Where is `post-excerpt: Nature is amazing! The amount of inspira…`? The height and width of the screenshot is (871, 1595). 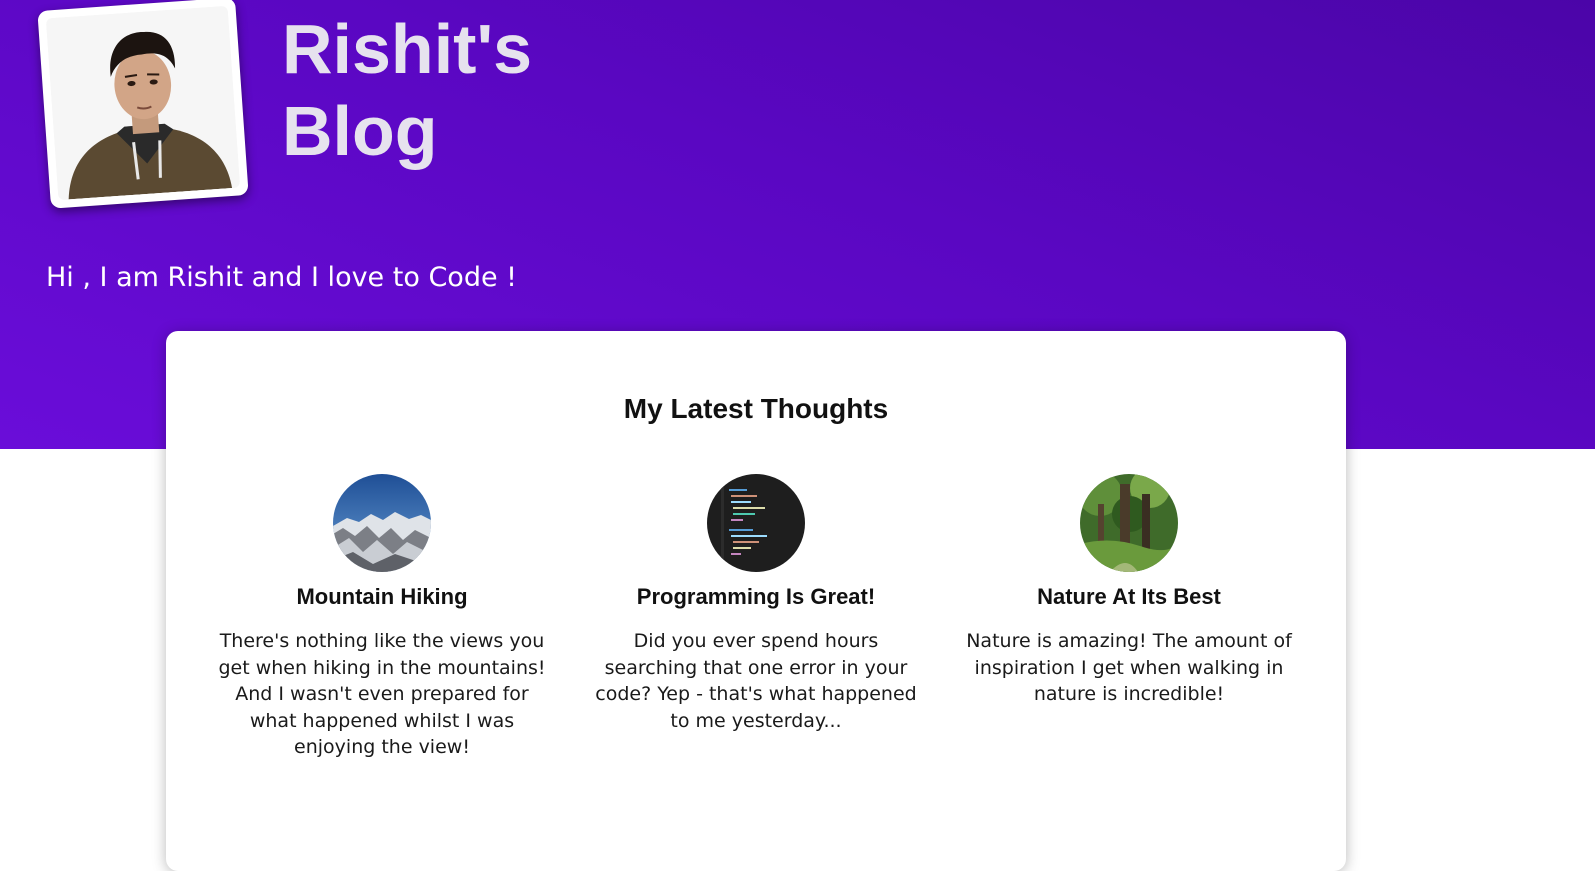
post-excerpt: Nature is amazing! The amount of inspira… is located at coordinates (1129, 667).